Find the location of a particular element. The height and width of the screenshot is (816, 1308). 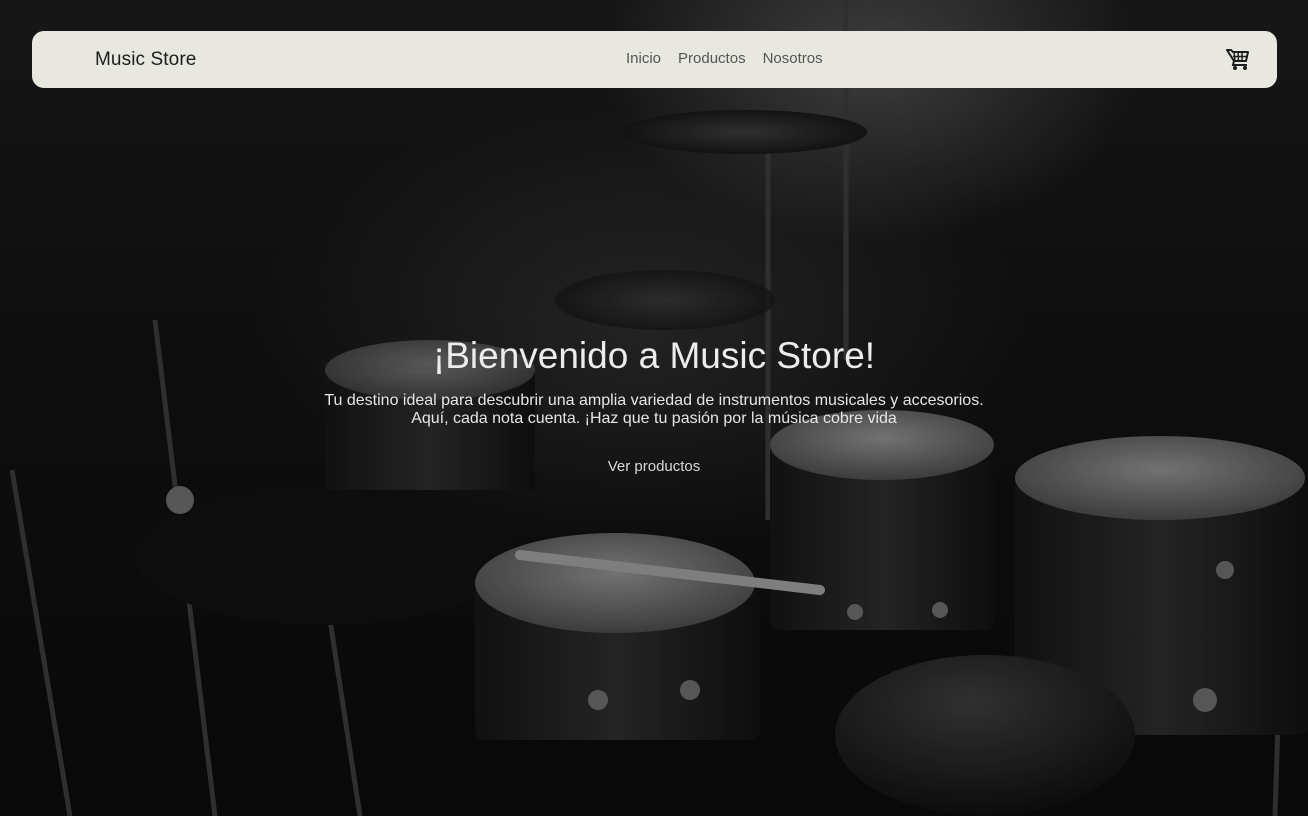

hero-cta-container: Ver productos is located at coordinates (654, 467).